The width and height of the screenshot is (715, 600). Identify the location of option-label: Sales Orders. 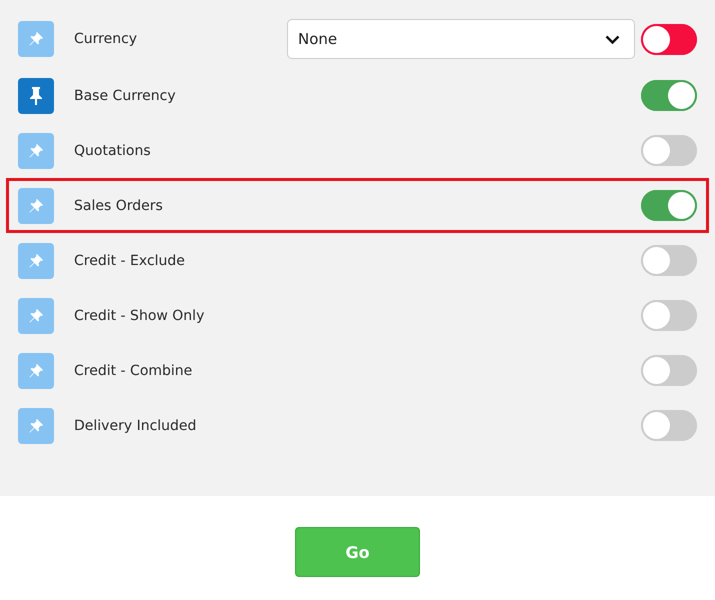
(119, 206).